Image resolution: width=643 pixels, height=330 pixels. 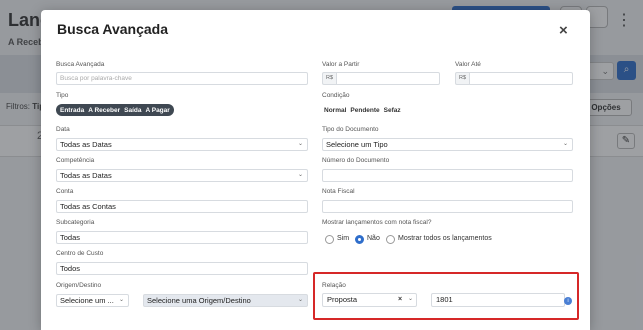 I want to click on condicao-label: Condição, so click(x=336, y=95).